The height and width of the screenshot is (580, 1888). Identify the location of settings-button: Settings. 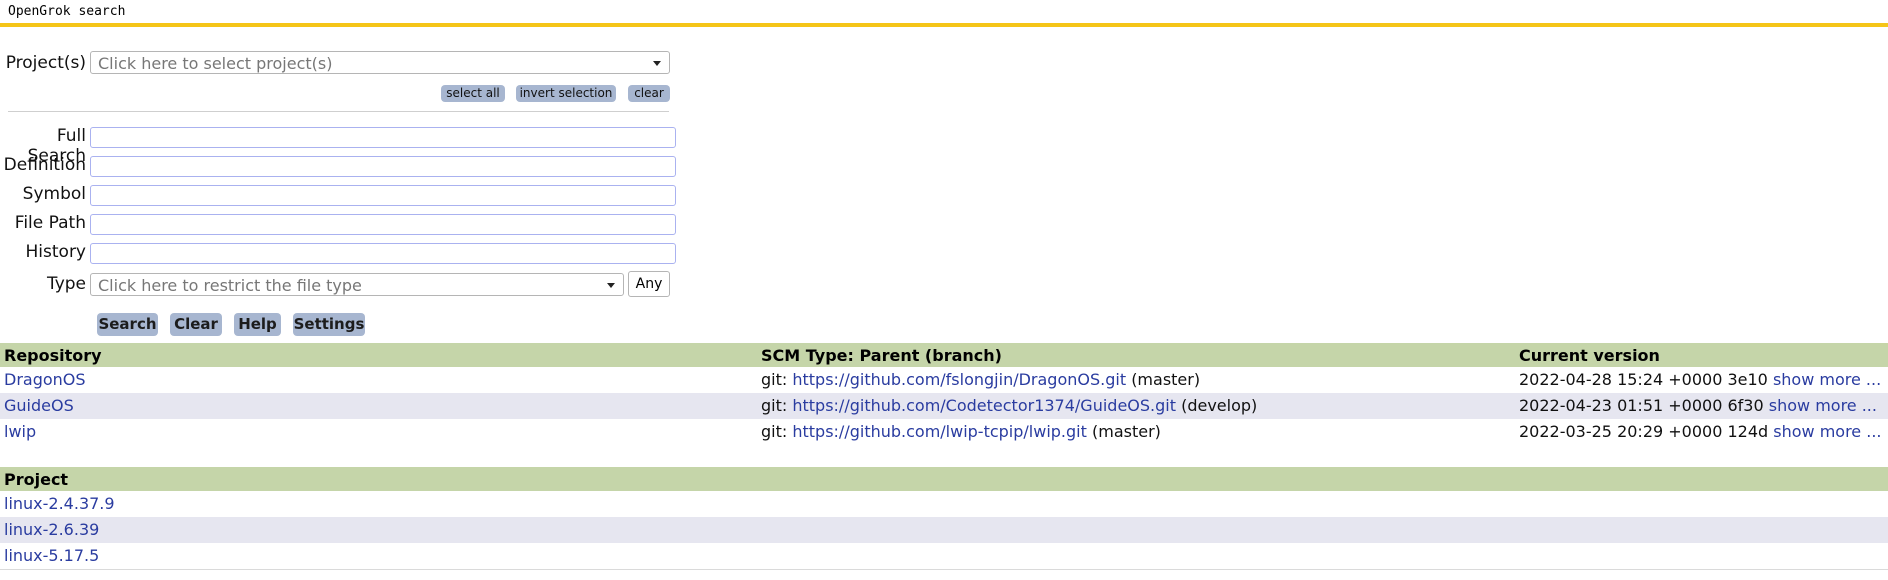
(329, 324).